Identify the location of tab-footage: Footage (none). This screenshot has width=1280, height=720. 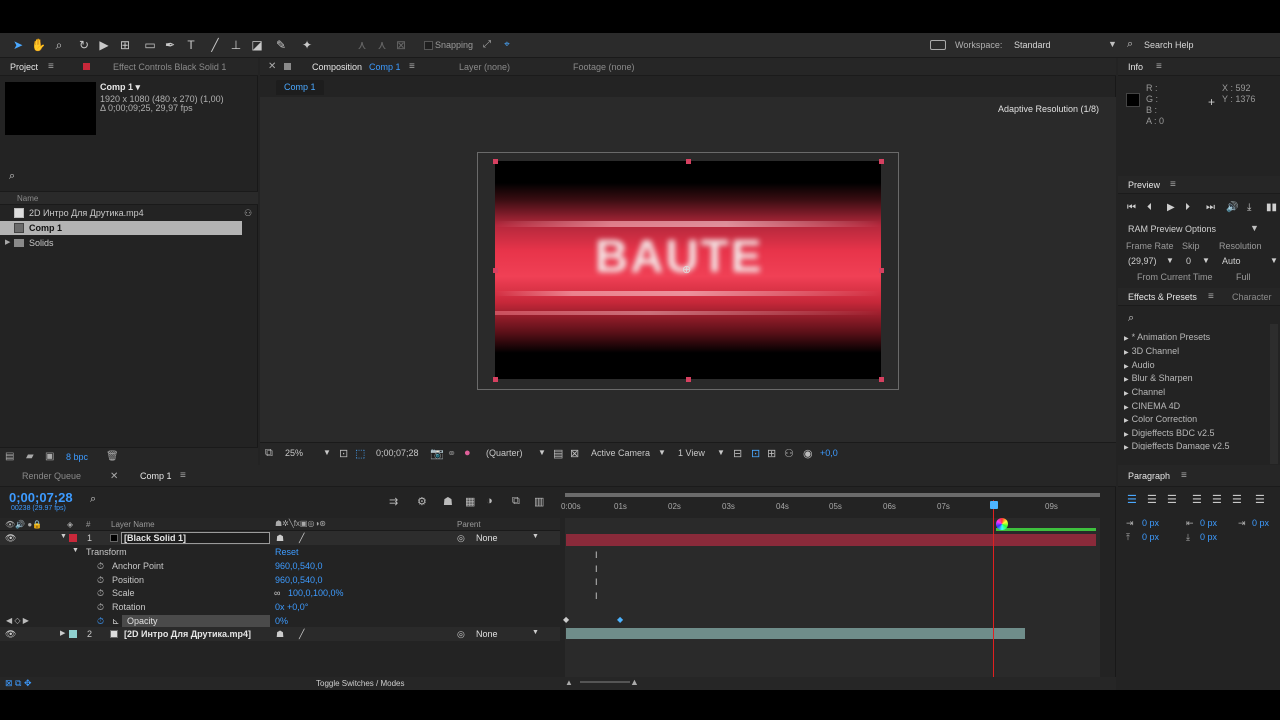
(604, 67).